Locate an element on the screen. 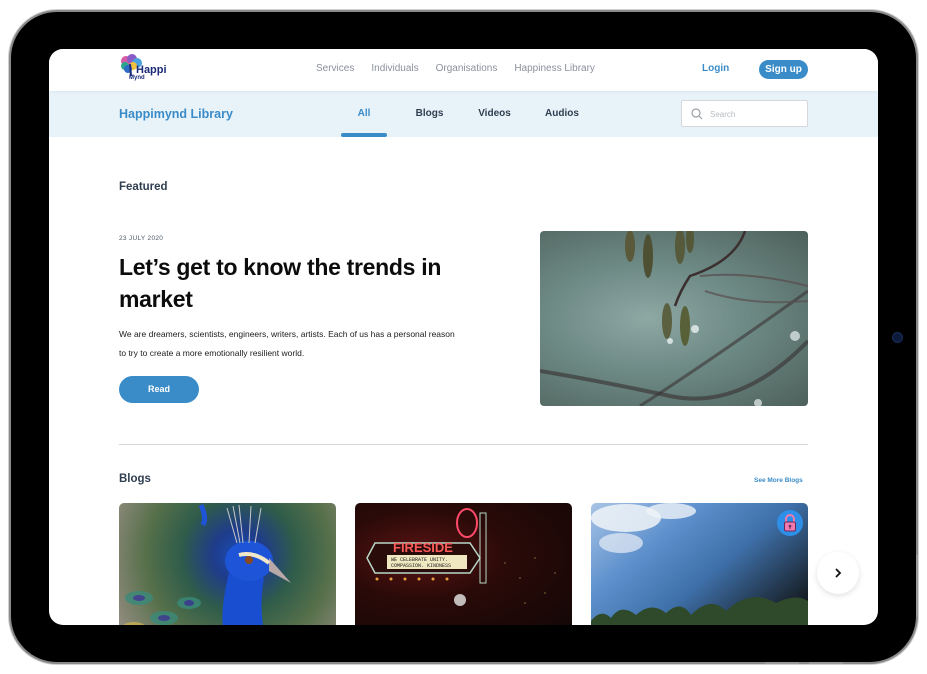 The image size is (927, 674). tab-videos: Videos is located at coordinates (494, 114).